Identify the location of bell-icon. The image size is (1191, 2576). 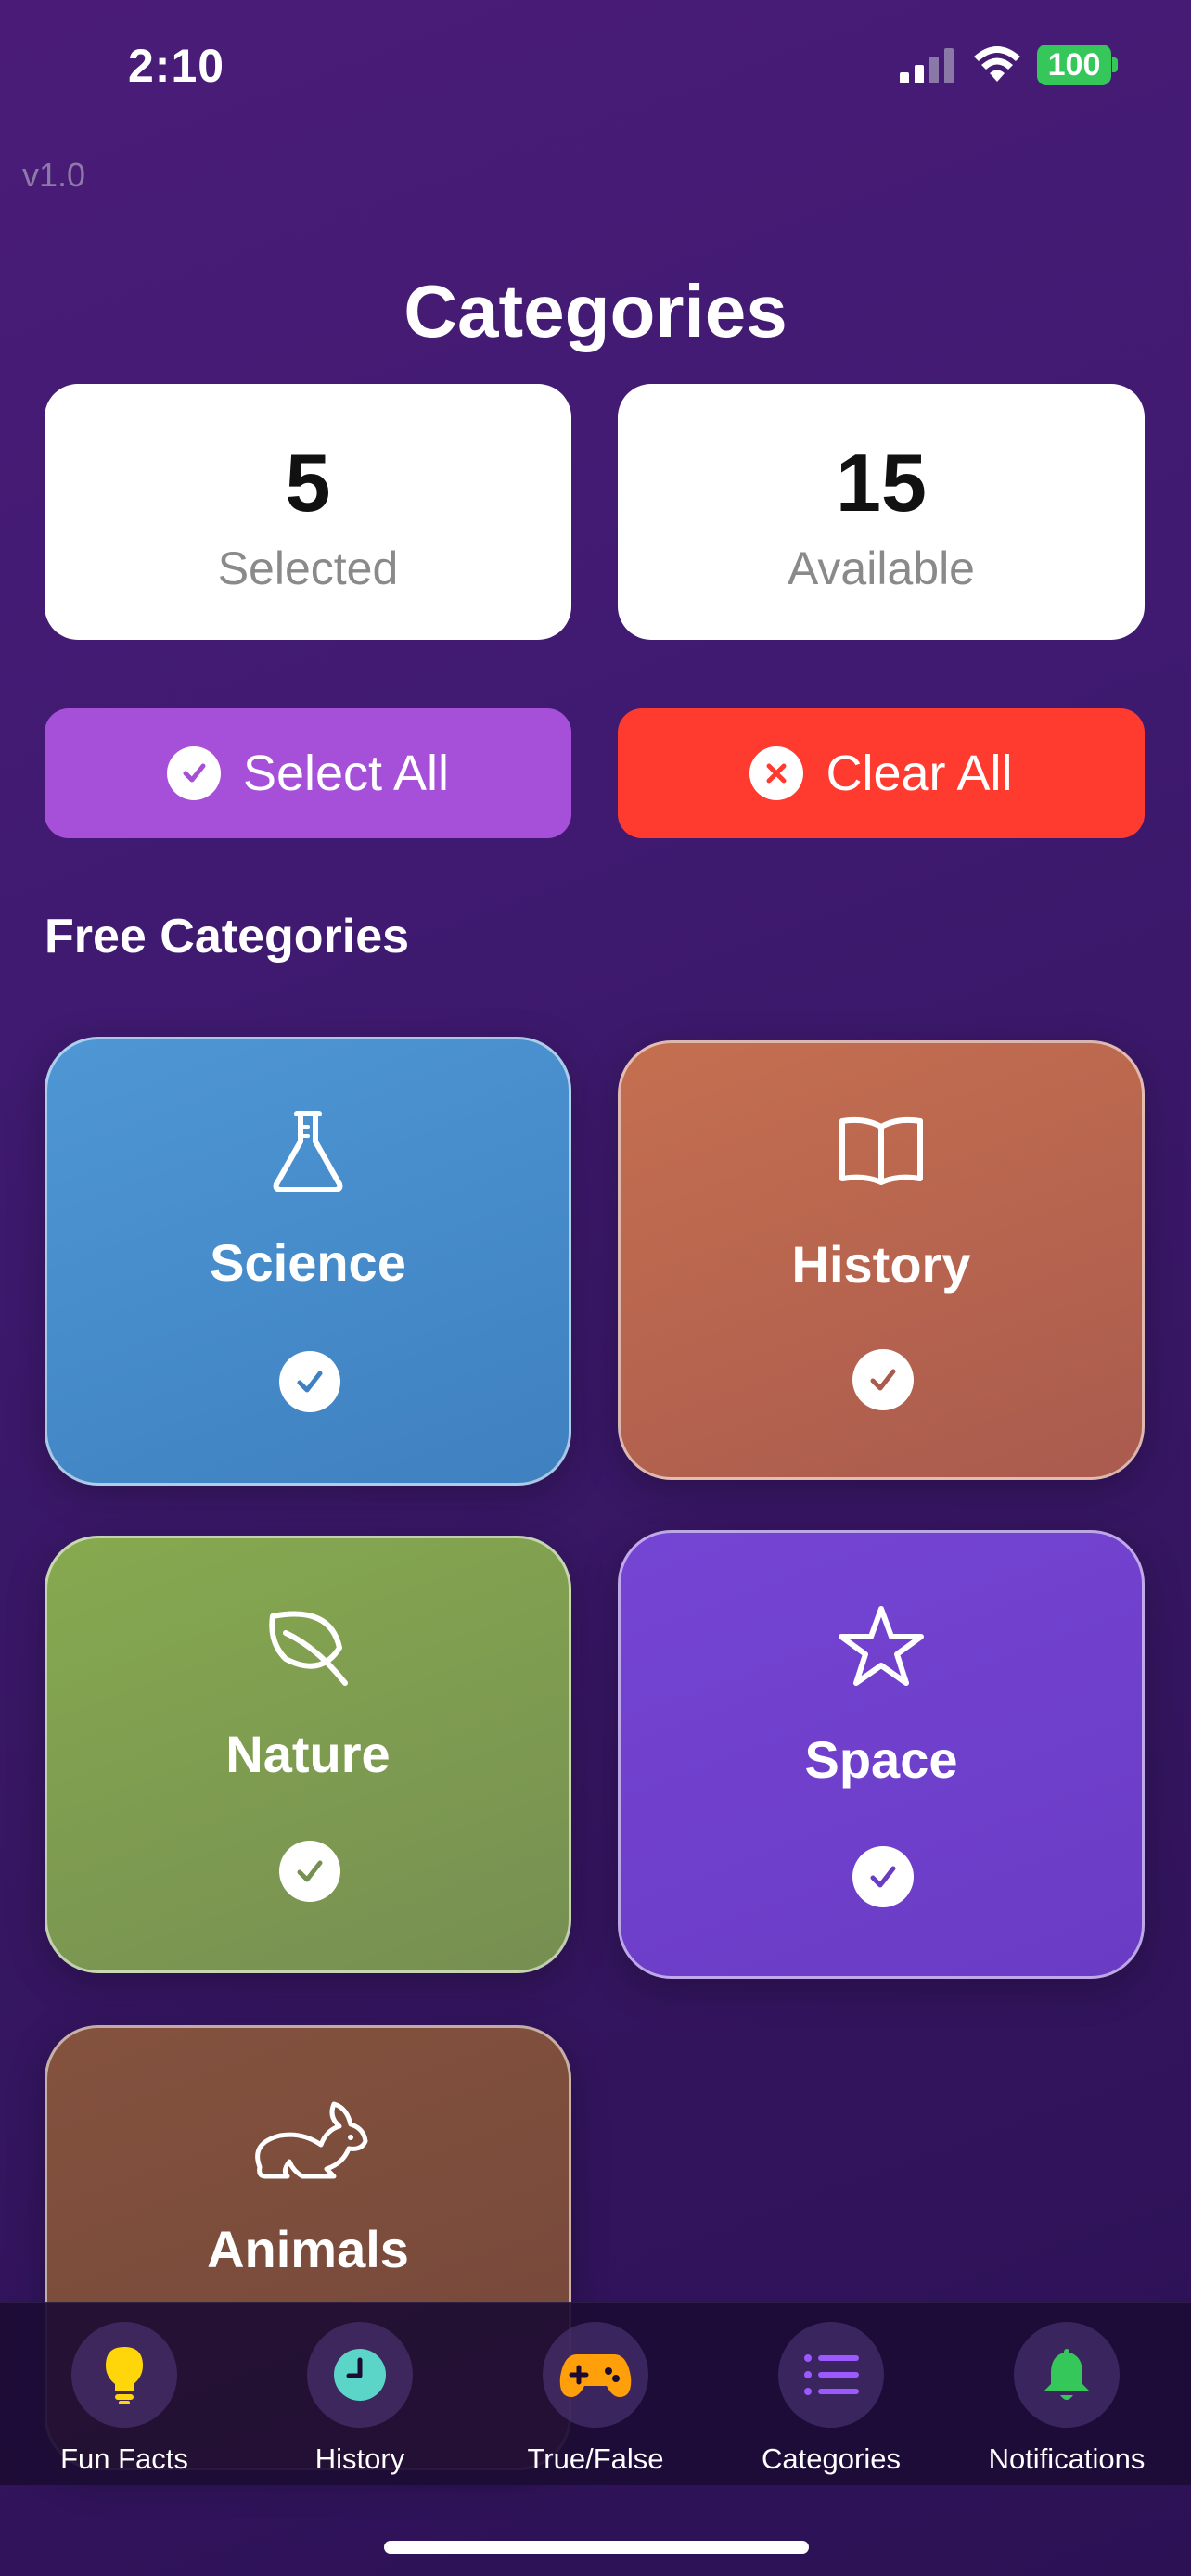
(1067, 2374).